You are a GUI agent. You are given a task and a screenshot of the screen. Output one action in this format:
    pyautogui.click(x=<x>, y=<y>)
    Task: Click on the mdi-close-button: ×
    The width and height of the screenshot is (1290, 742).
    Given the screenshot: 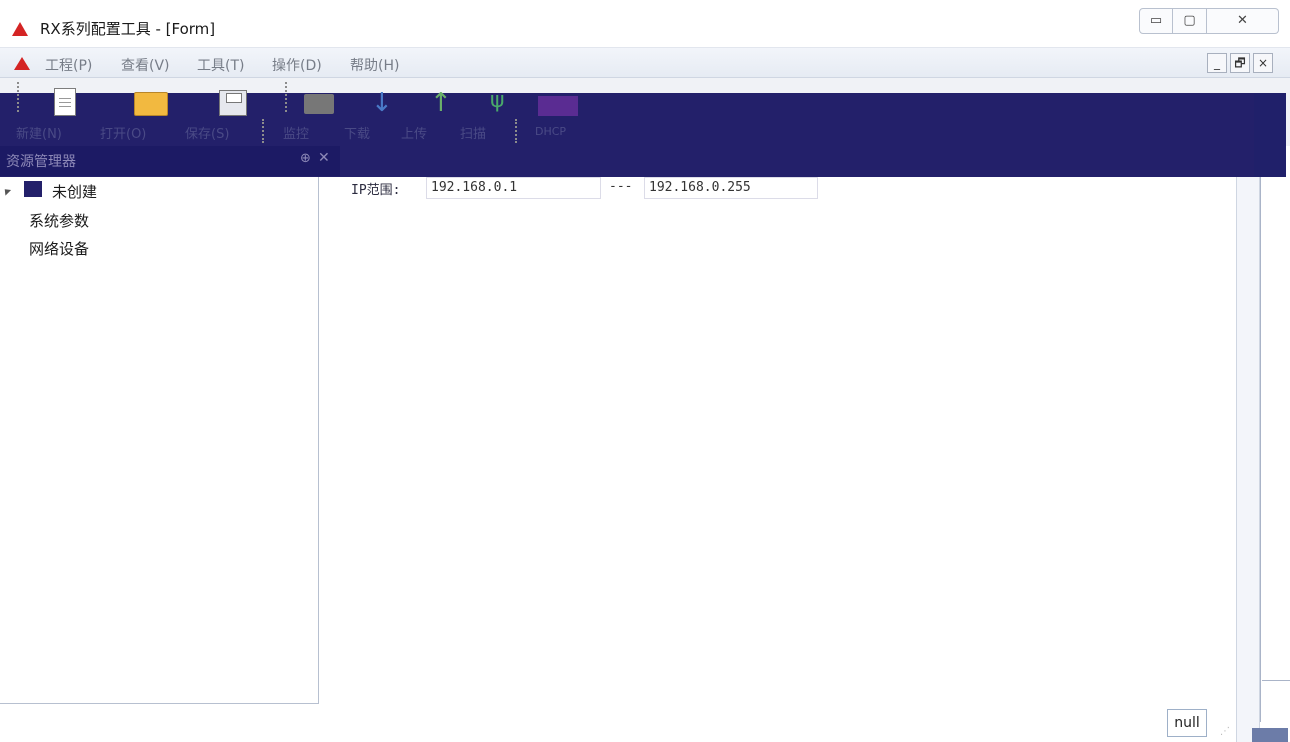 What is the action you would take?
    pyautogui.click(x=1263, y=63)
    